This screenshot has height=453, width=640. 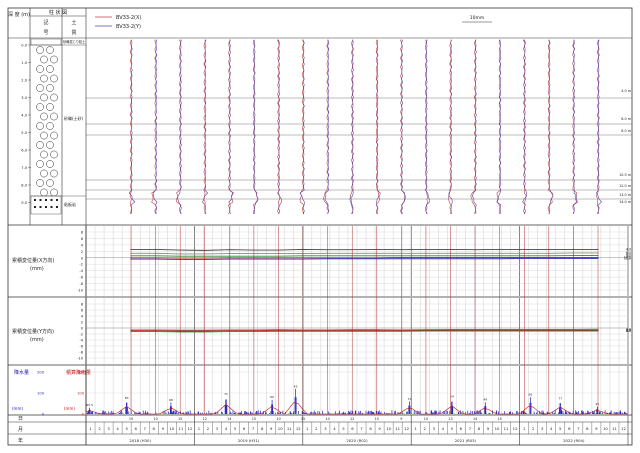 What do you see at coordinates (81, 278) in the screenshot?
I see `panel-y-tick-label: -6` at bounding box center [81, 278].